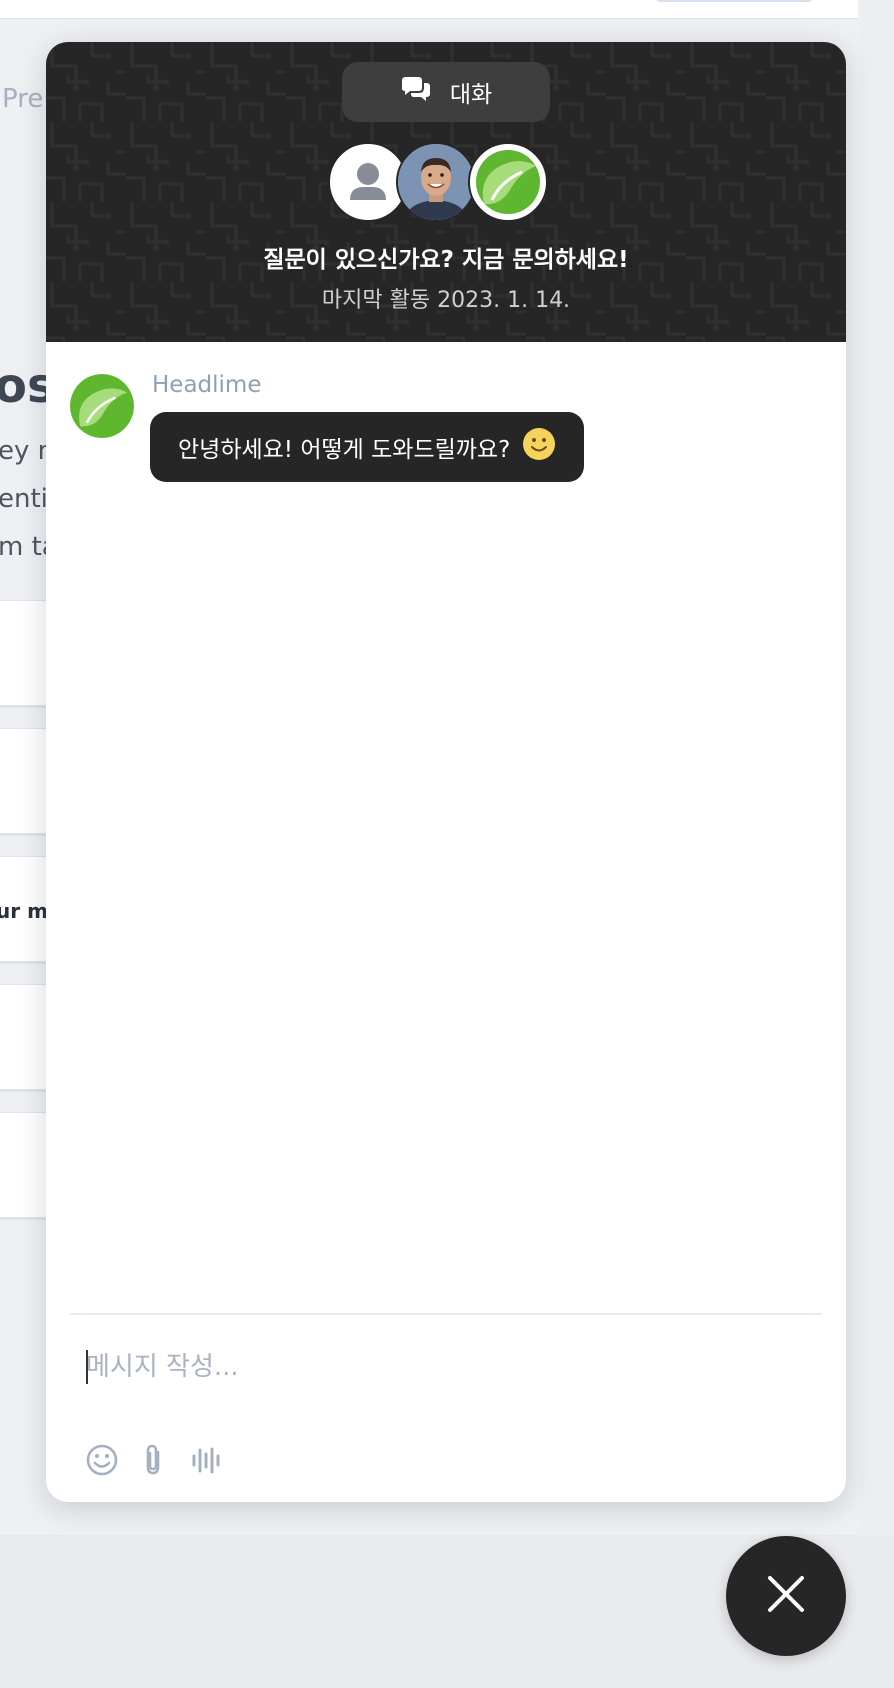 The width and height of the screenshot is (894, 1688). What do you see at coordinates (446, 260) in the screenshot?
I see `header-headline: 질문이 있으신가요? 지금 문의하세요!` at bounding box center [446, 260].